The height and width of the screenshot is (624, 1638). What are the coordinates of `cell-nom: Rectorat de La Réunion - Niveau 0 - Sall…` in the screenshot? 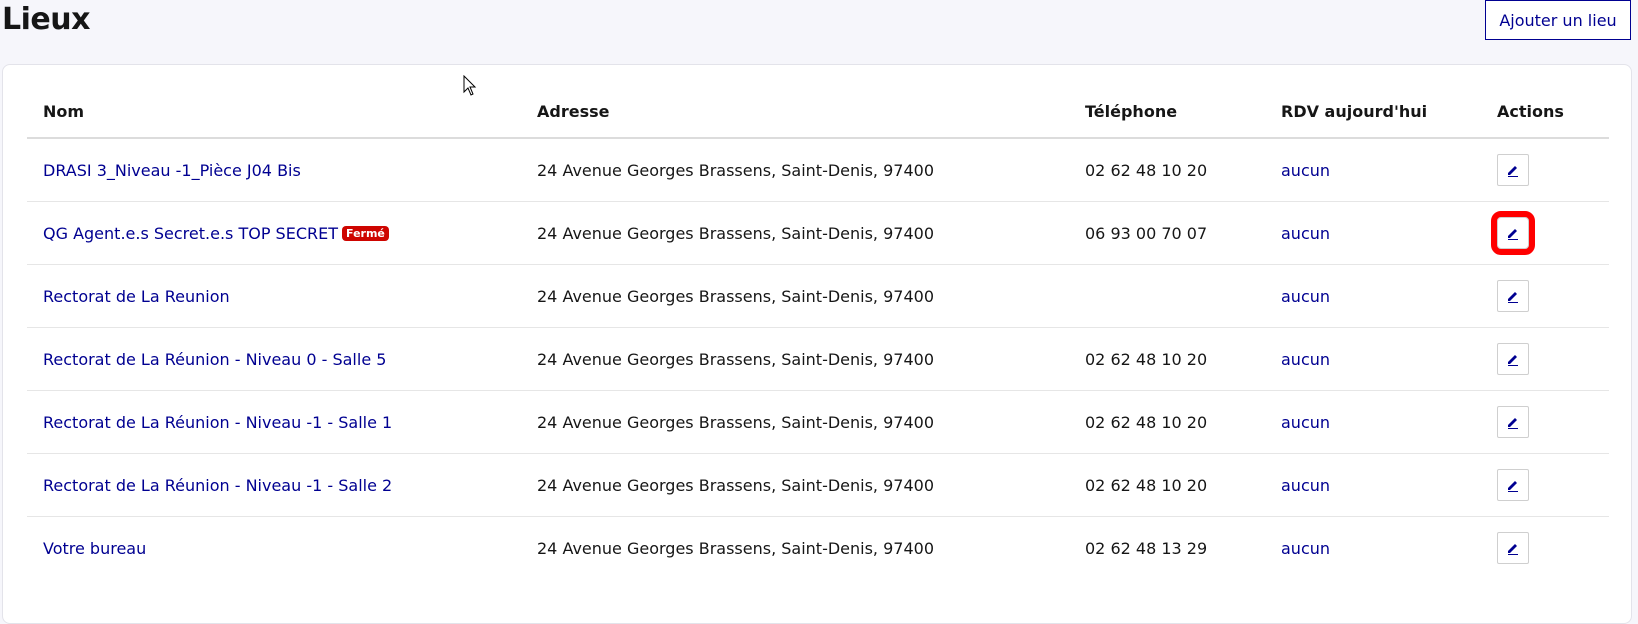 It's located at (274, 359).